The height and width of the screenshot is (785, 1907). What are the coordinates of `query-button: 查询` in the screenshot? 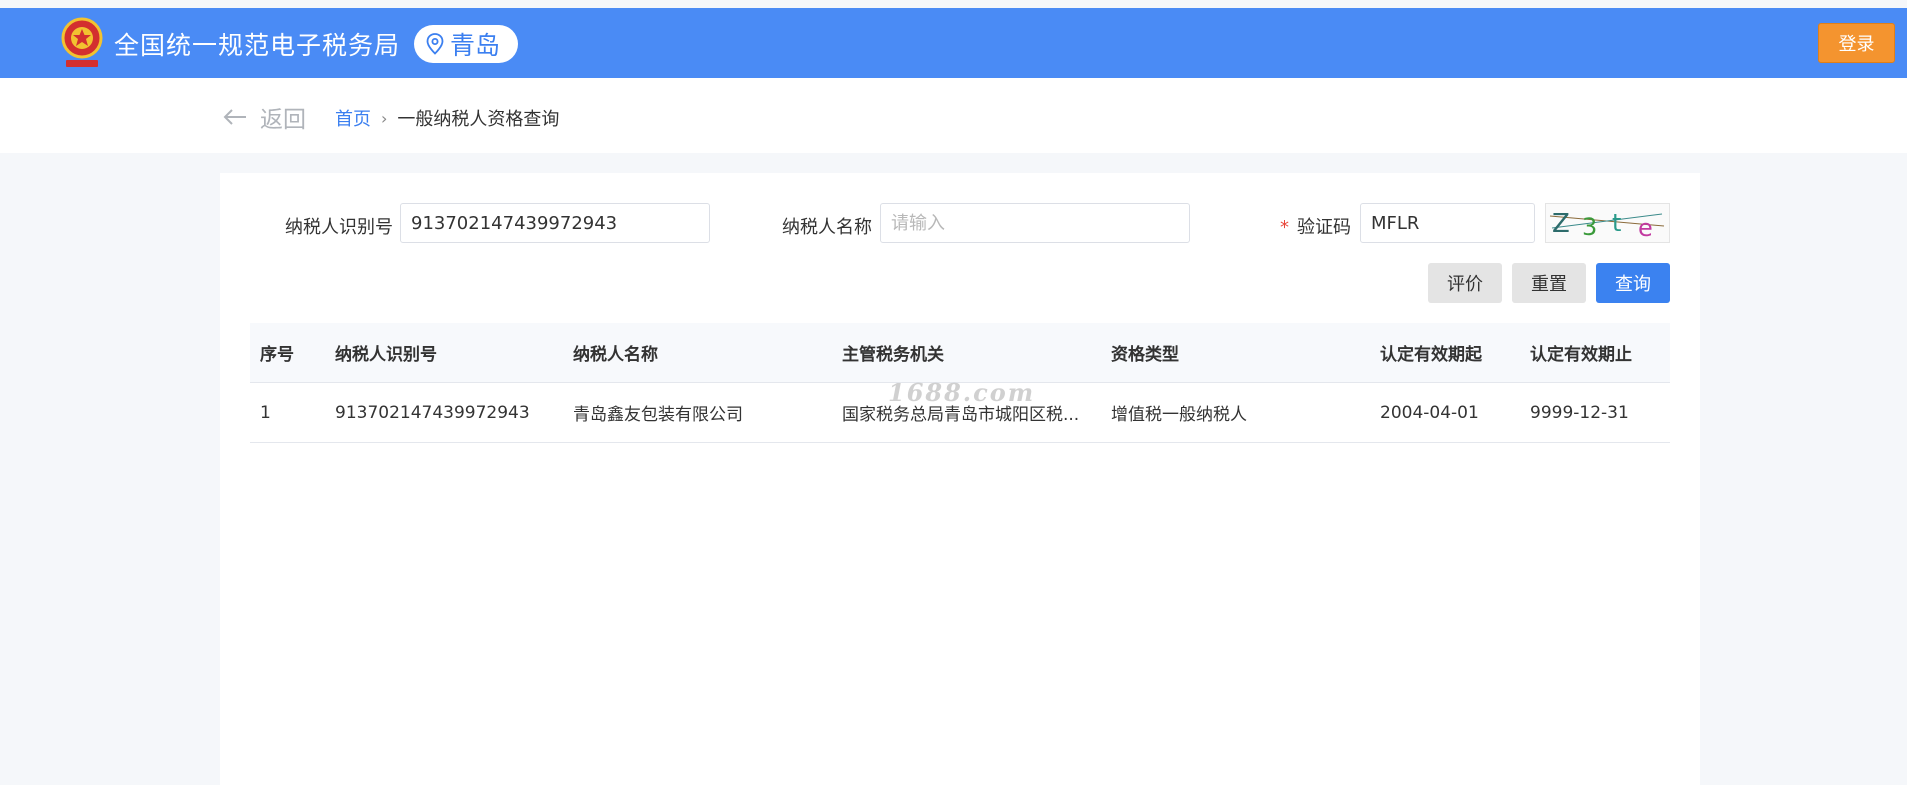 It's located at (1633, 283).